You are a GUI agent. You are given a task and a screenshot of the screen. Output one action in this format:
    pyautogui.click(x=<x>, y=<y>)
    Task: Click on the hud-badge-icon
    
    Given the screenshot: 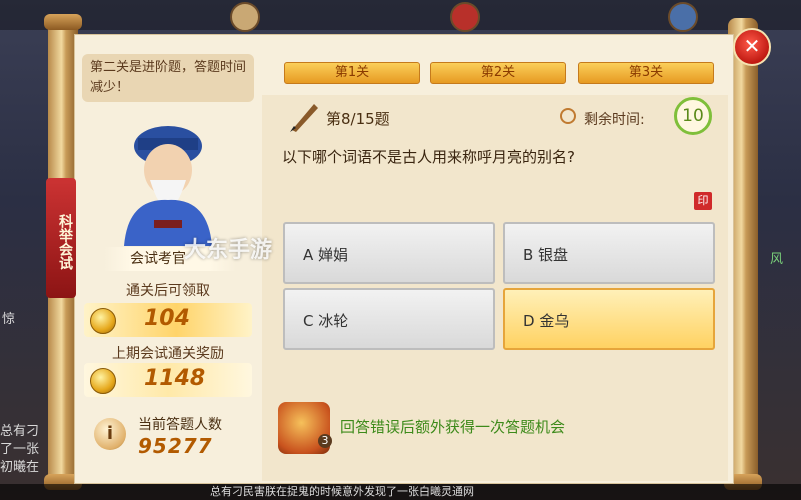 What is the action you would take?
    pyautogui.click(x=465, y=17)
    